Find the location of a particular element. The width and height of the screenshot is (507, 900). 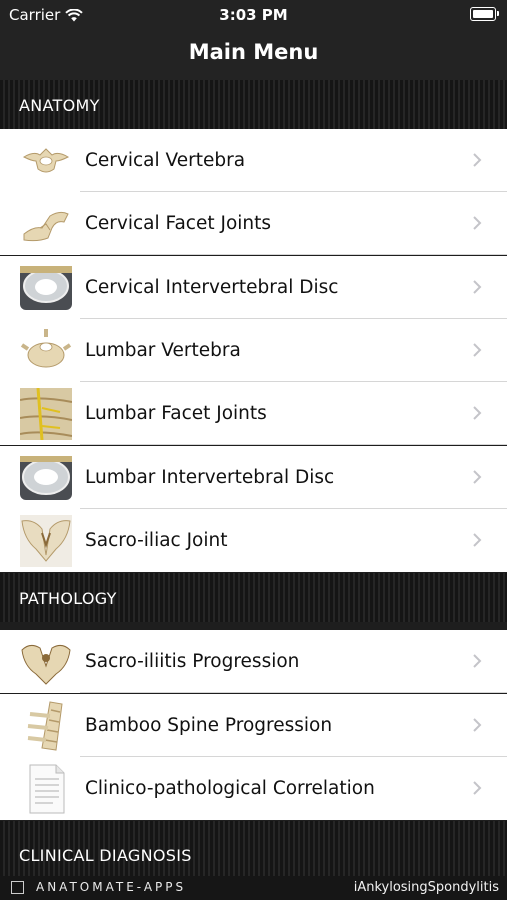

menu-item-sacro-iliitis-progression: Sacro-iliitis Progression is located at coordinates (253, 661).